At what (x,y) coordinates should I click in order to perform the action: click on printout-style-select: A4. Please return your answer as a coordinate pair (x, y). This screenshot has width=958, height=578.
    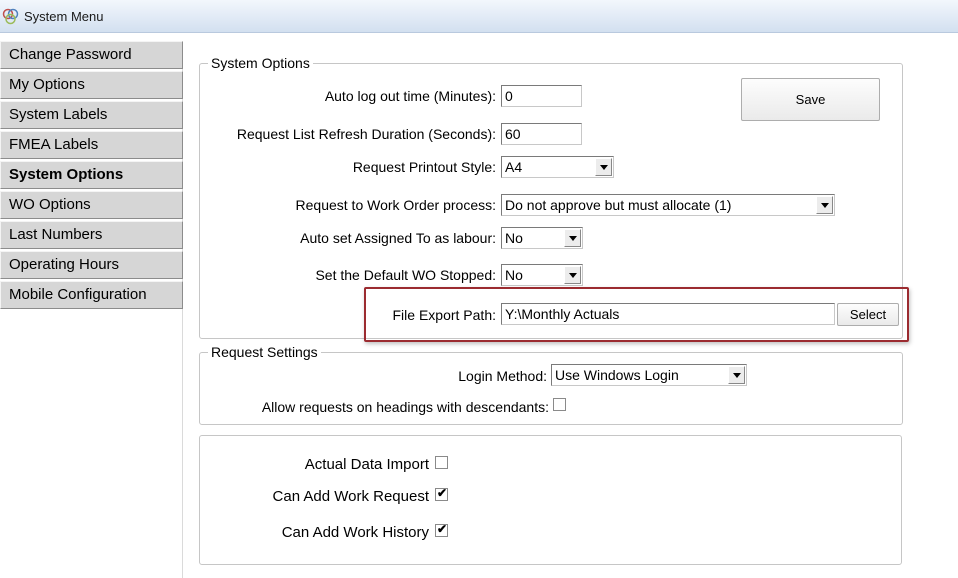
    Looking at the image, I should click on (557, 167).